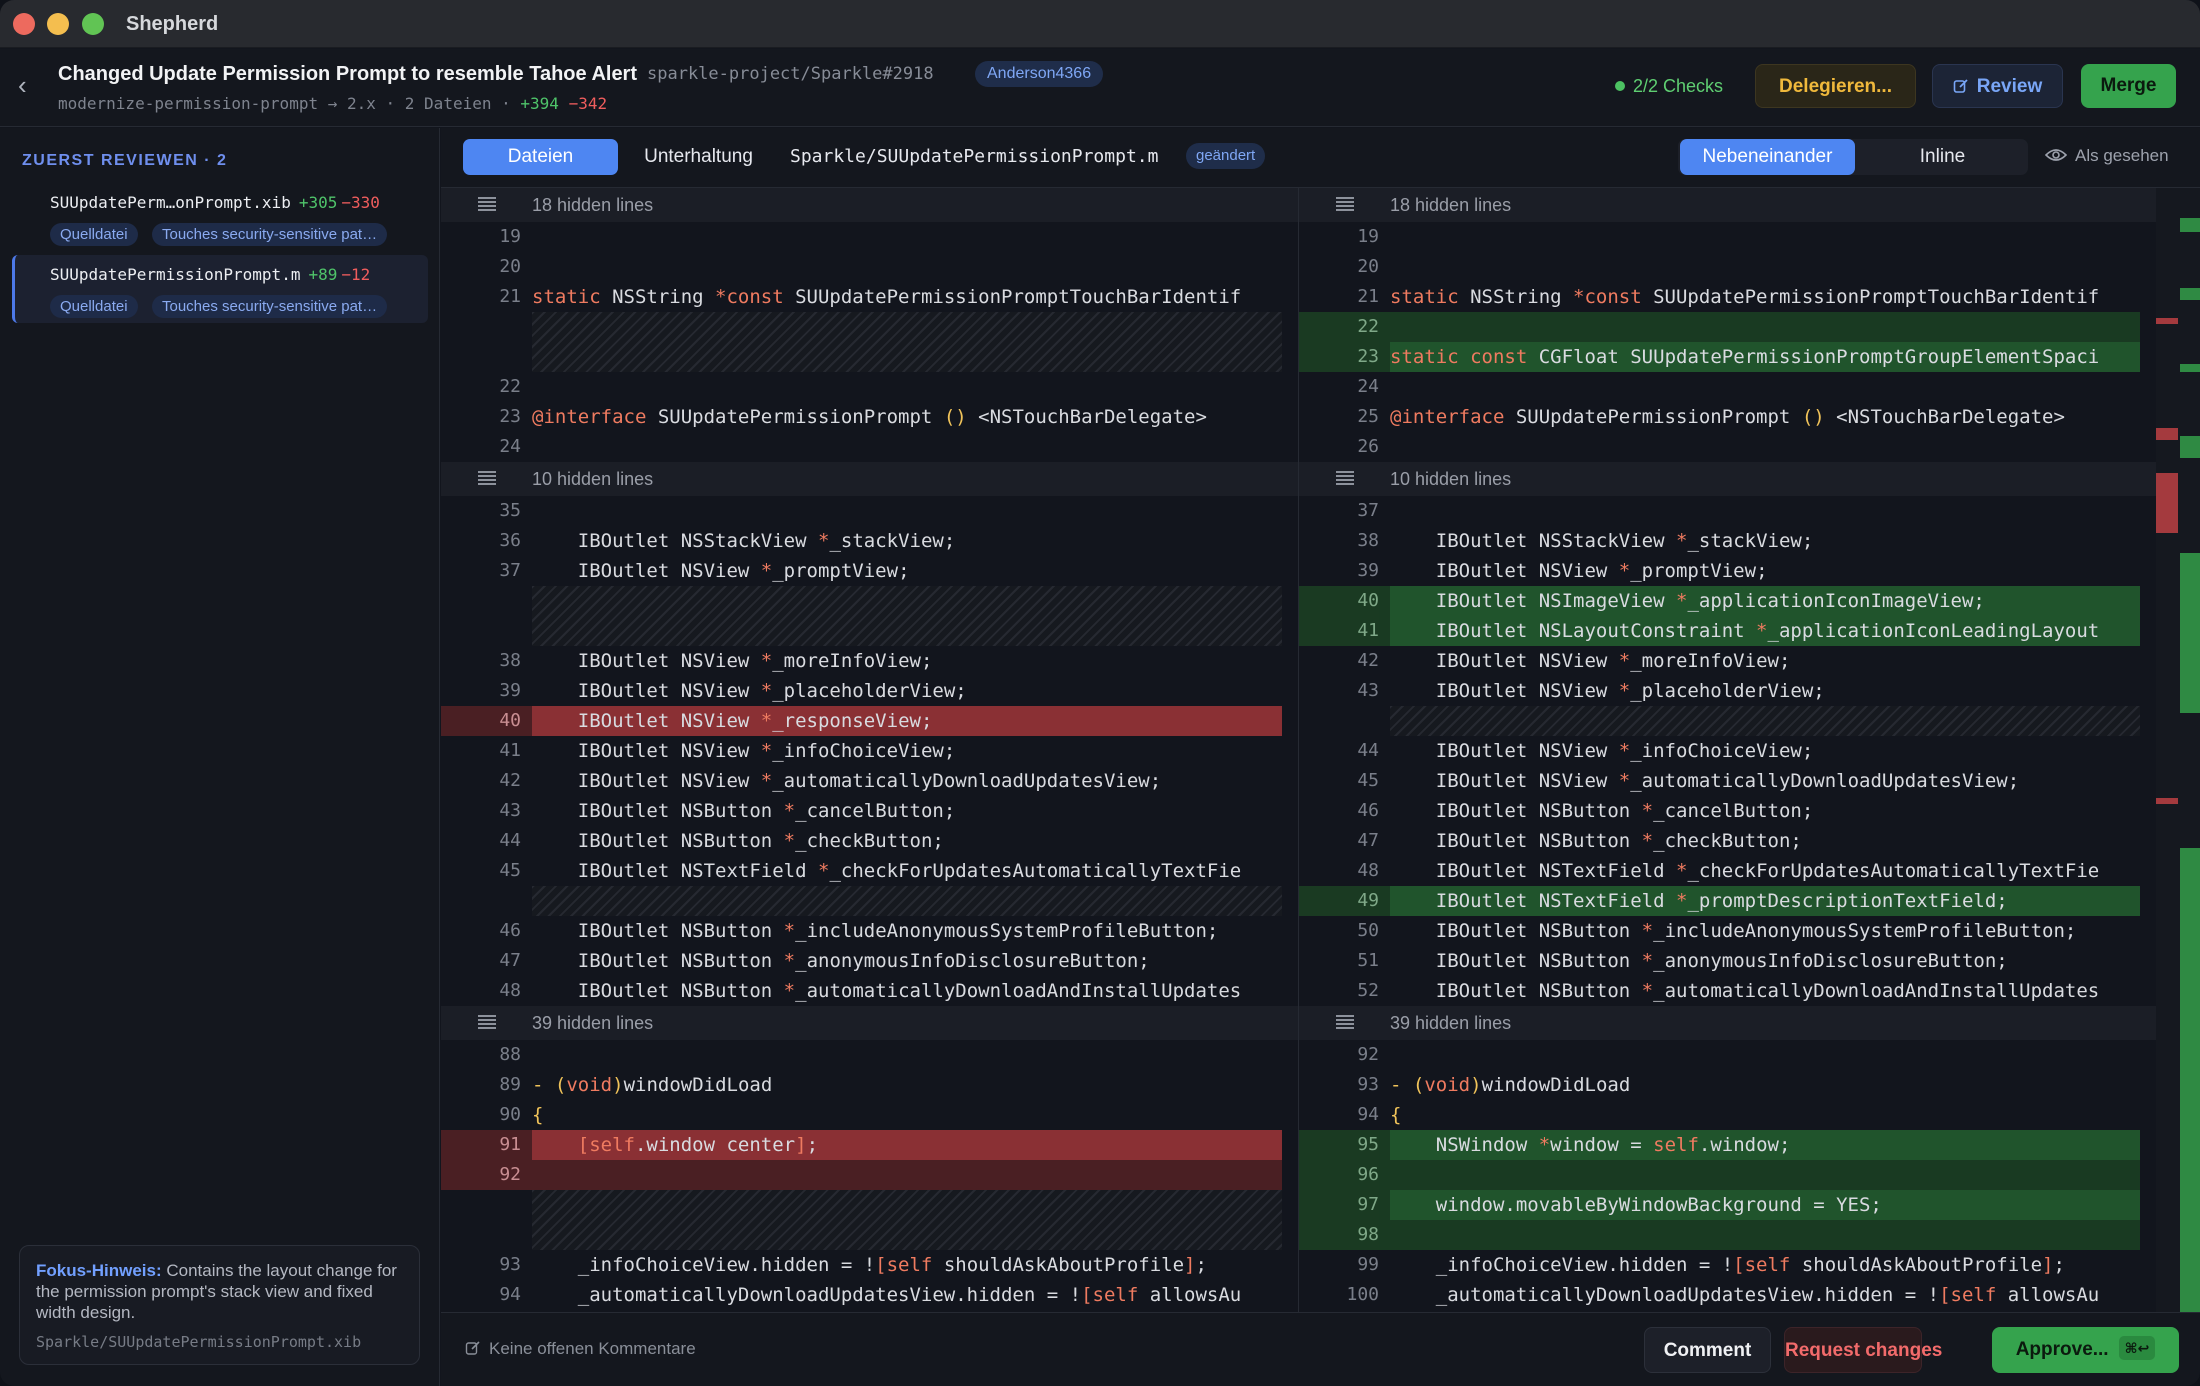  Describe the element at coordinates (790, 74) in the screenshot. I see `pr-repo-ref: sparkle-project/Sparkle#2918` at that location.